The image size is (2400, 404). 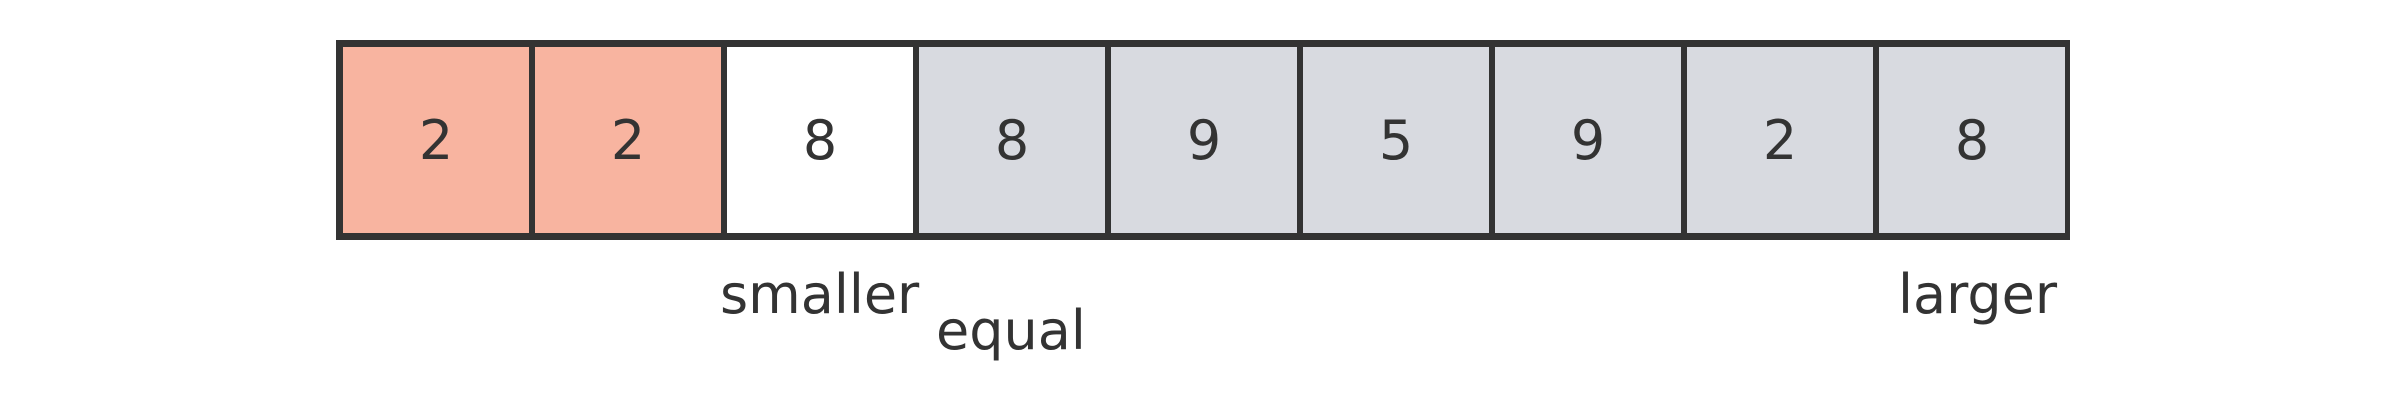 I want to click on smaller-pointer-label: smaller, so click(x=820, y=294).